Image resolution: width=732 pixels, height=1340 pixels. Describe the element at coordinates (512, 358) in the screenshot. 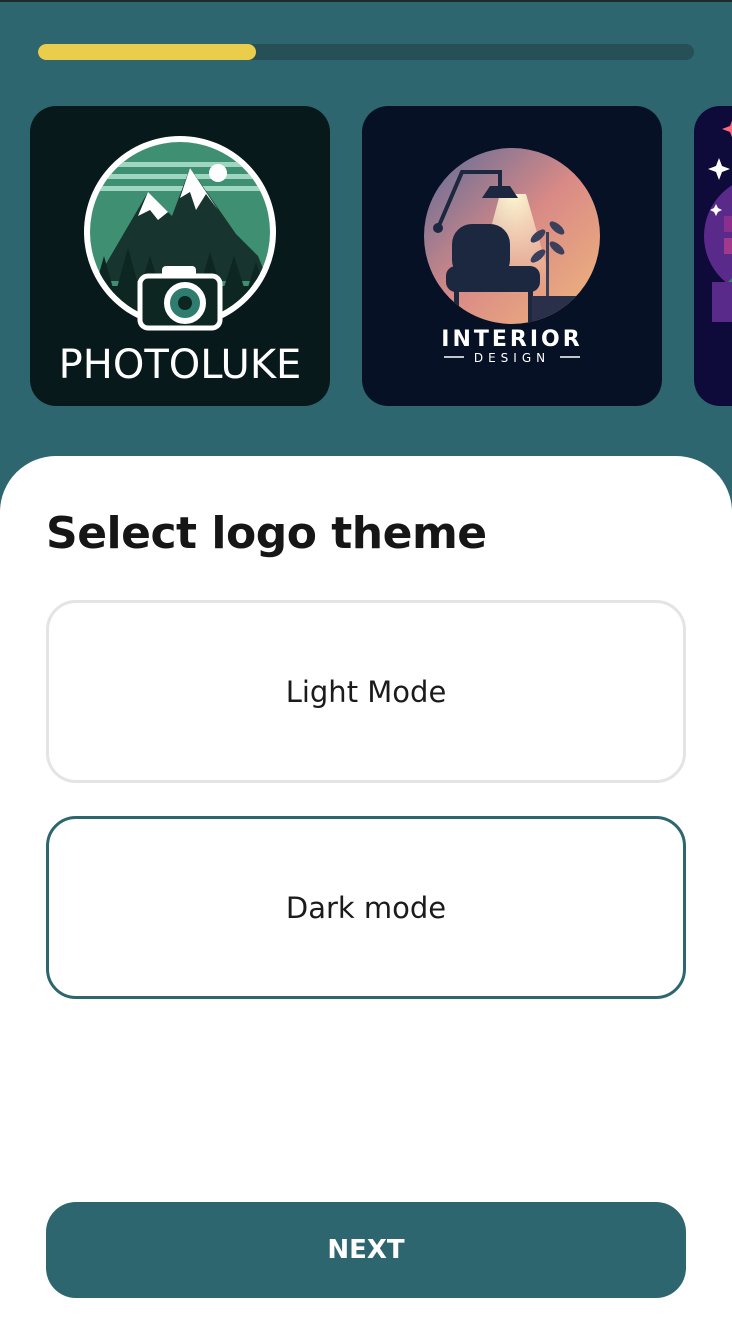

I see `design-logo-text: DESIGN` at that location.